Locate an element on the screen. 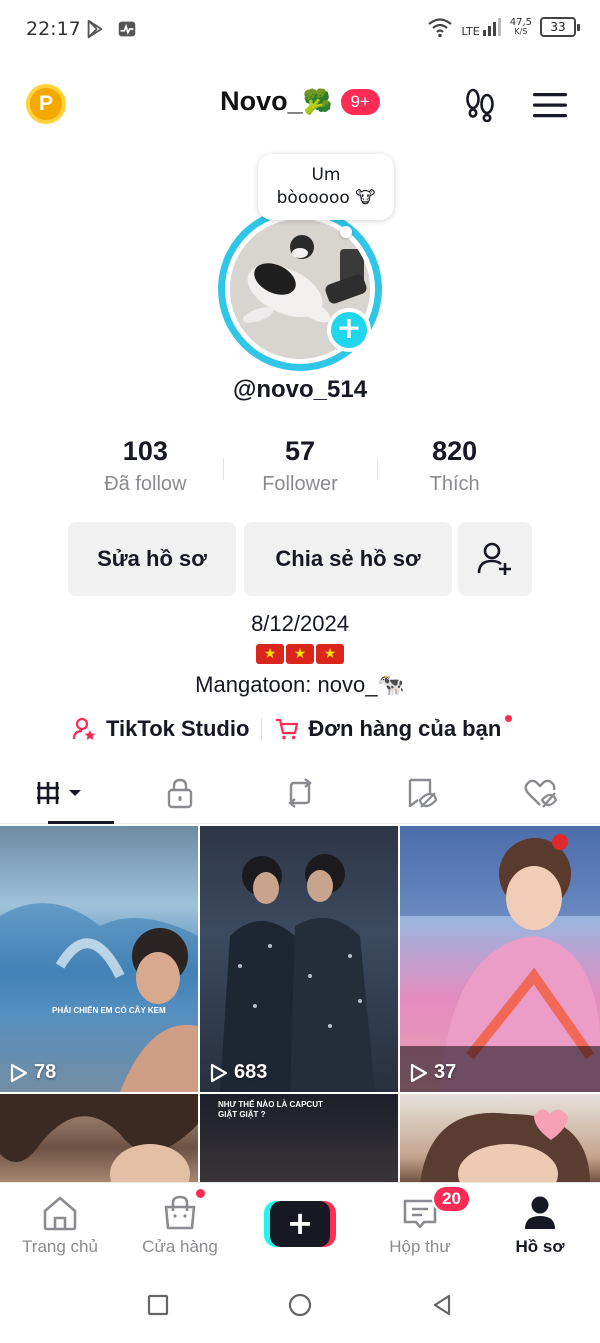 This screenshot has width=600, height=1343. heart-hidden-icon is located at coordinates (540, 793).